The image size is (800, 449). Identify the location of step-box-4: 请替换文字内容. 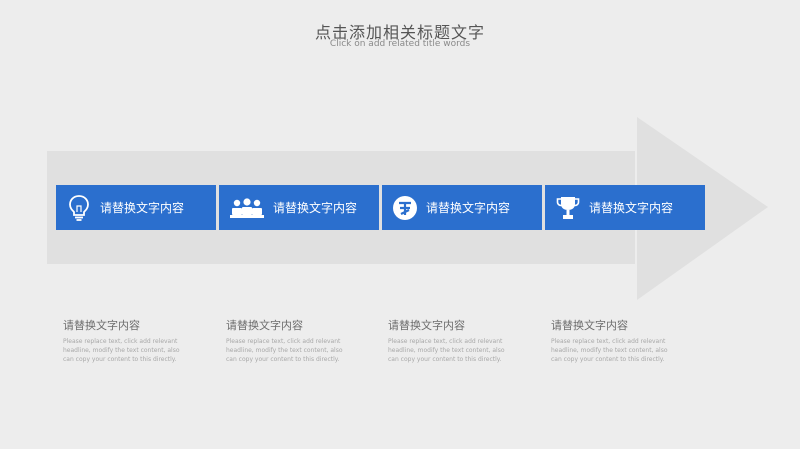
(625, 207).